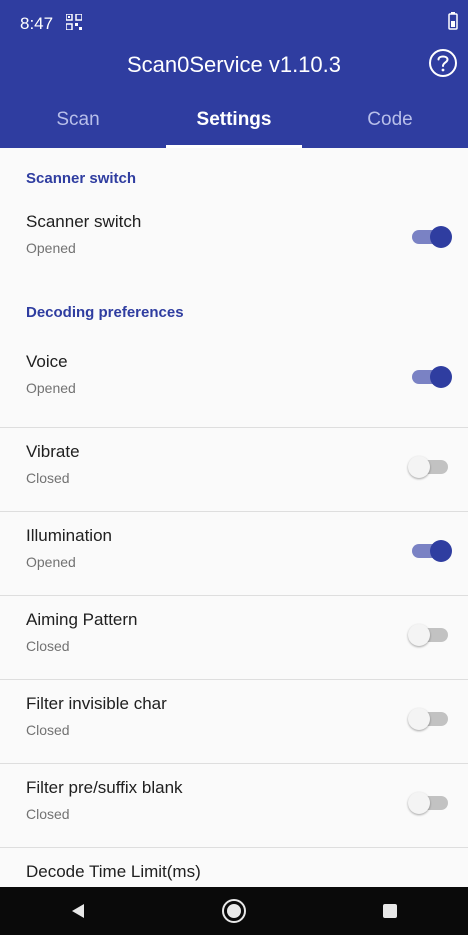  What do you see at coordinates (234, 256) in the screenshot?
I see `setting-scanner-switch: Scanner switch Opened` at bounding box center [234, 256].